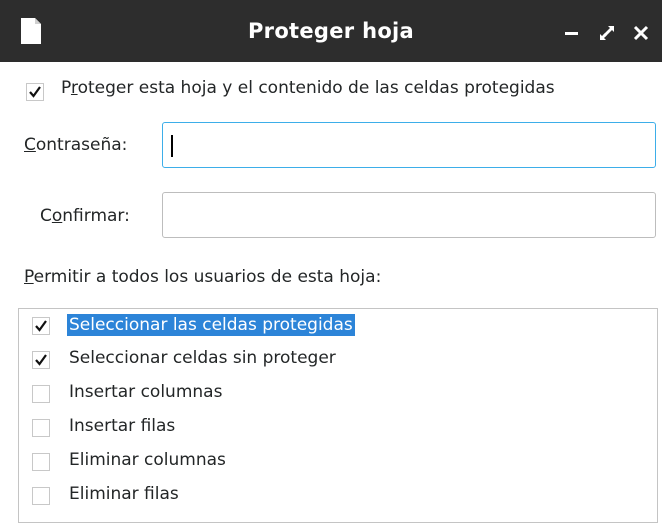 Image resolution: width=662 pixels, height=523 pixels. What do you see at coordinates (338, 496) in the screenshot?
I see `list-item: Eliminar filas` at bounding box center [338, 496].